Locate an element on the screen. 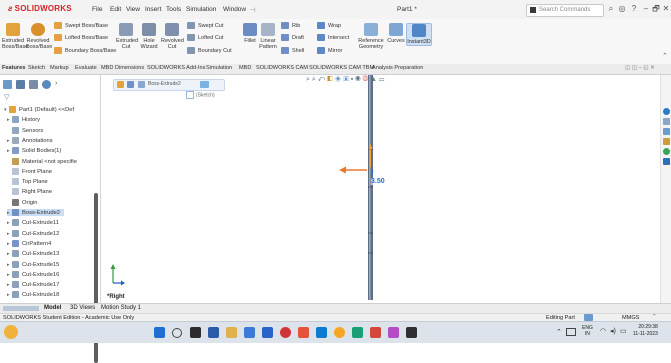 The width and height of the screenshot is (671, 363). extruded-boss-button: Extruded Boss/Base is located at coordinates (15, 36).